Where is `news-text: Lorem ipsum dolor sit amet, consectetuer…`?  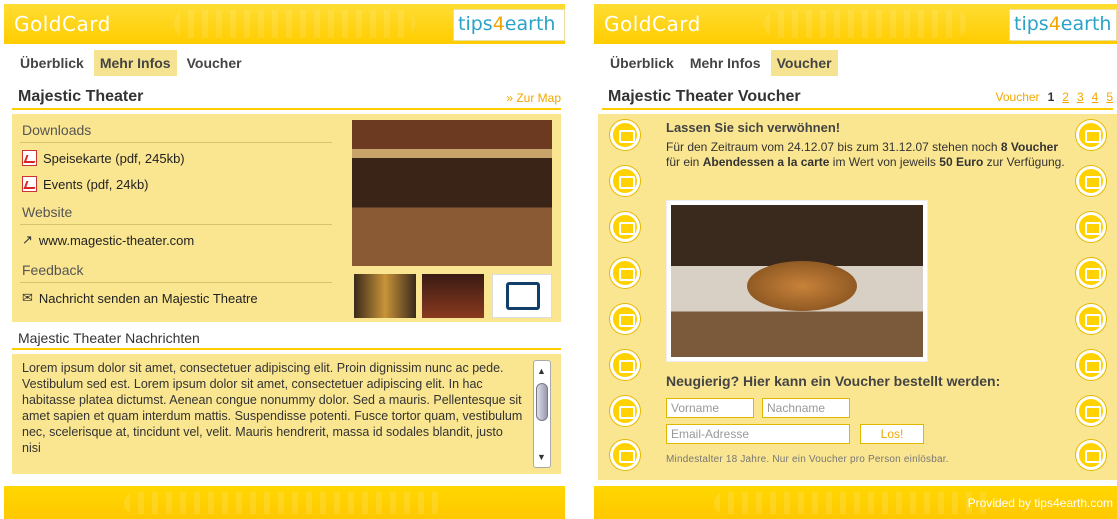
news-text: Lorem ipsum dolor sit amet, consectetuer… is located at coordinates (272, 408).